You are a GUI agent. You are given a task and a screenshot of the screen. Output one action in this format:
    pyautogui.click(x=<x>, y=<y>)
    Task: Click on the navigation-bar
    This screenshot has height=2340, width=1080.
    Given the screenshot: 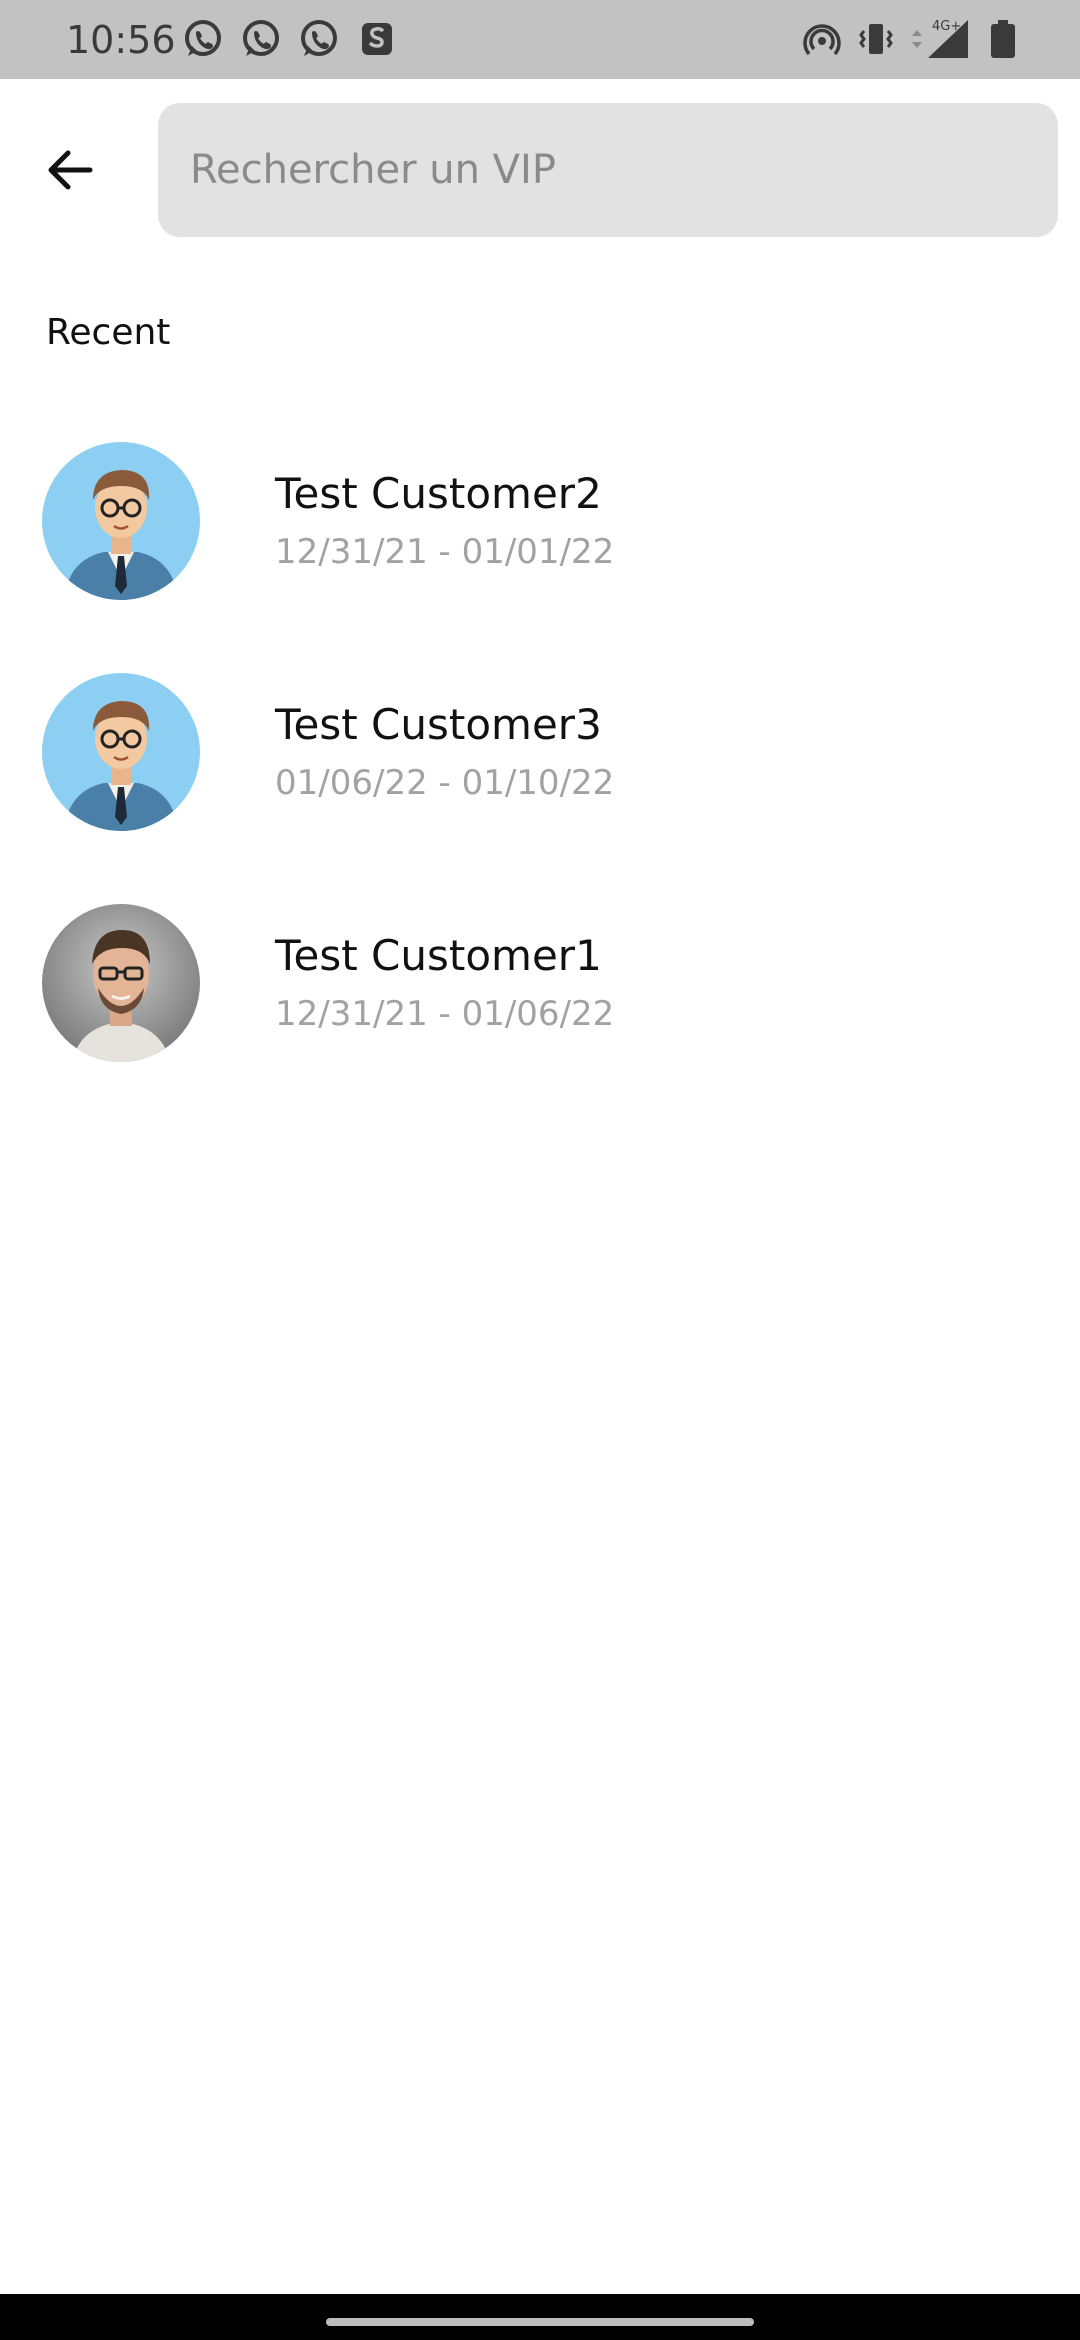 What is the action you would take?
    pyautogui.click(x=540, y=2317)
    